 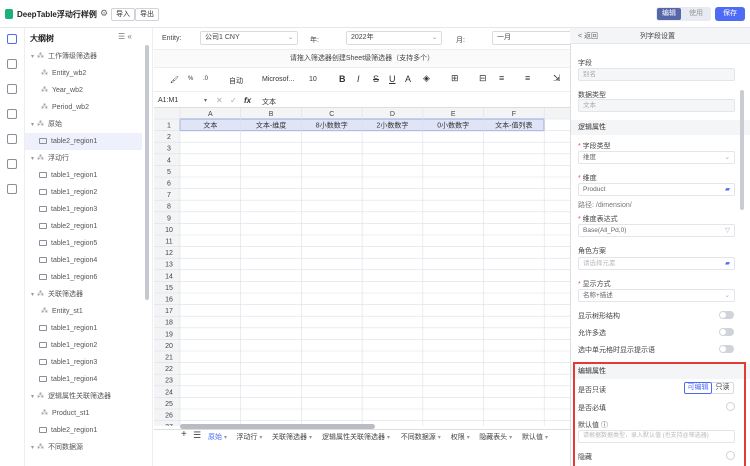 What do you see at coordinates (205, 79) in the screenshot?
I see `decimal-icon: .0` at bounding box center [205, 79].